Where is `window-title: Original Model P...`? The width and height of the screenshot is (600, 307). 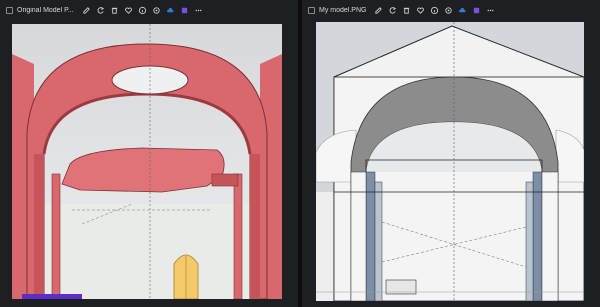 window-title: Original Model P... is located at coordinates (45, 10).